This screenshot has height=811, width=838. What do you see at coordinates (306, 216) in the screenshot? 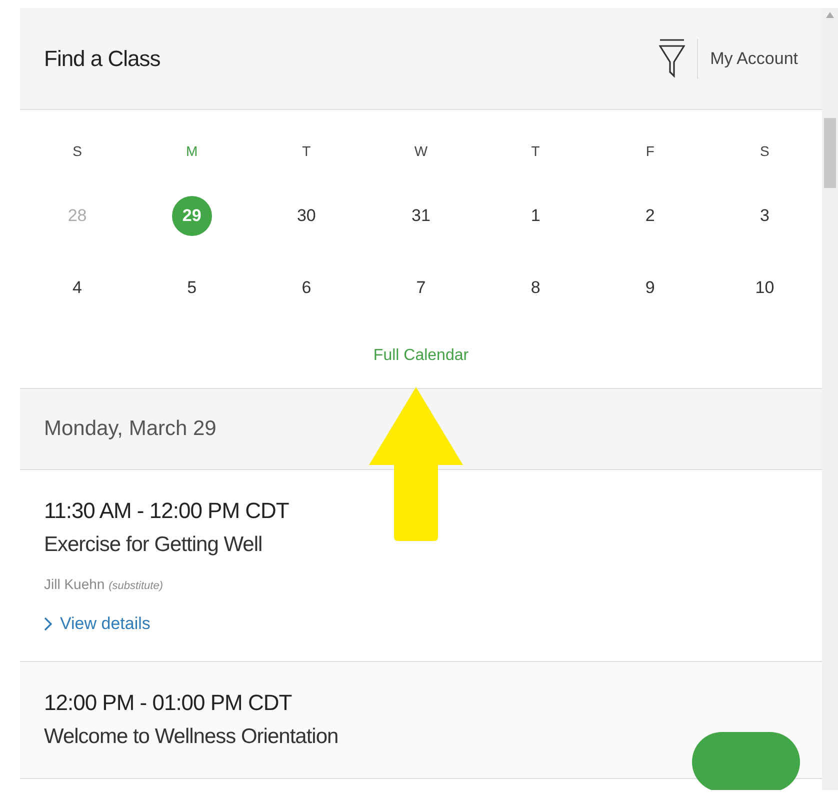
I see `calendar-day: 30` at bounding box center [306, 216].